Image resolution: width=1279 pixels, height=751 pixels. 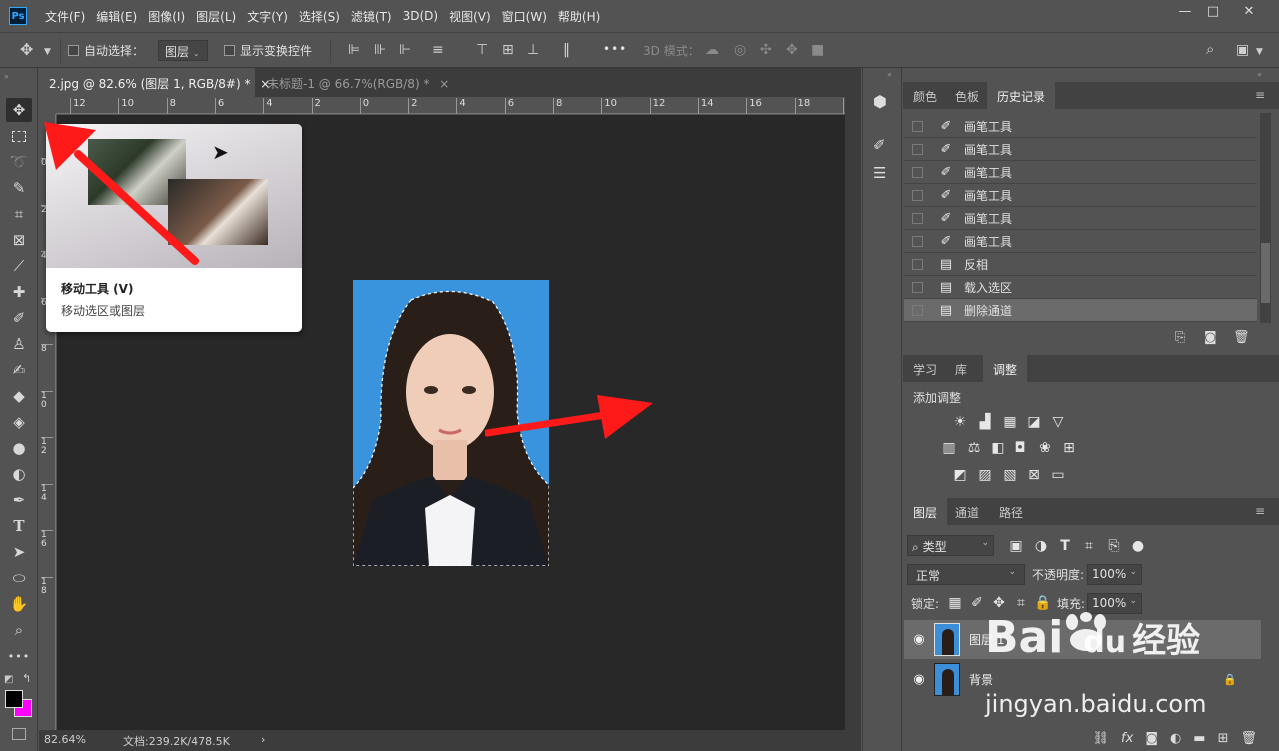 I want to click on menu-filter: 滤镜(T), so click(x=371, y=16).